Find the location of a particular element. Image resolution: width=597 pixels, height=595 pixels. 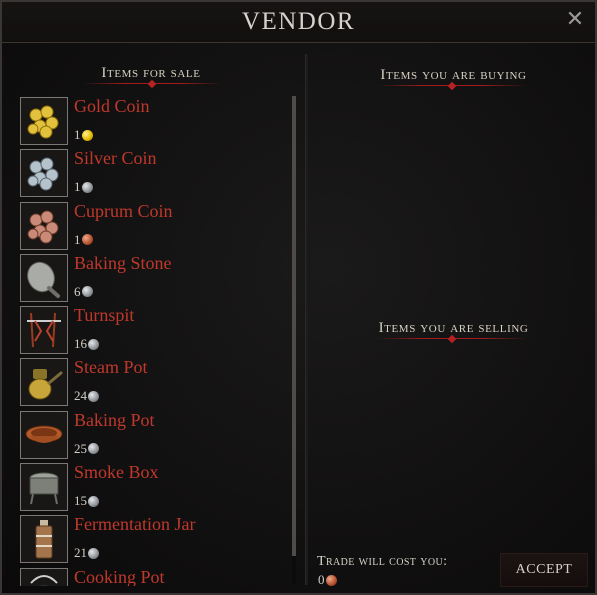

cuprum-coins-icon is located at coordinates (44, 225).